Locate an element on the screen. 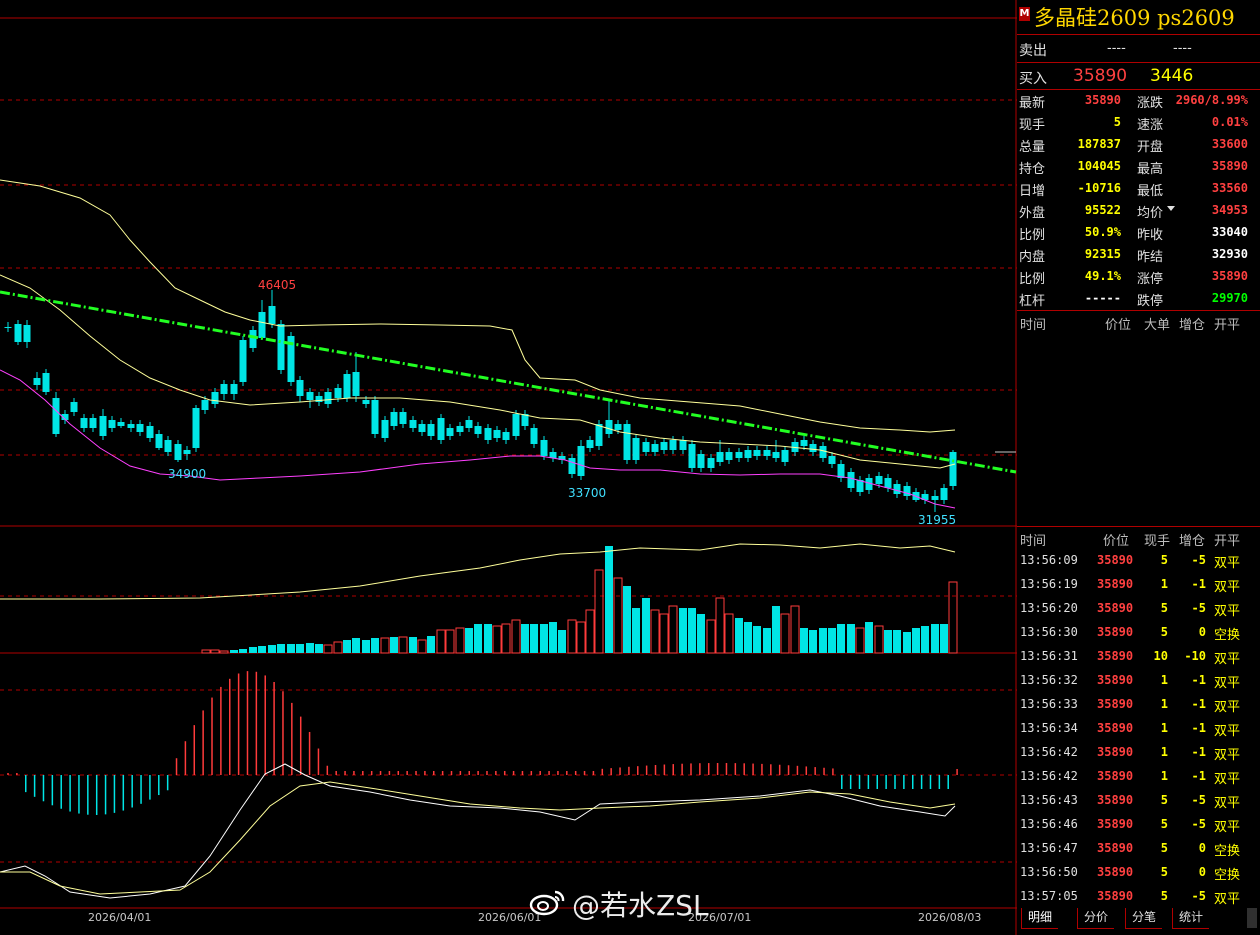  quote-value: 49.1% is located at coordinates (1102, 276).